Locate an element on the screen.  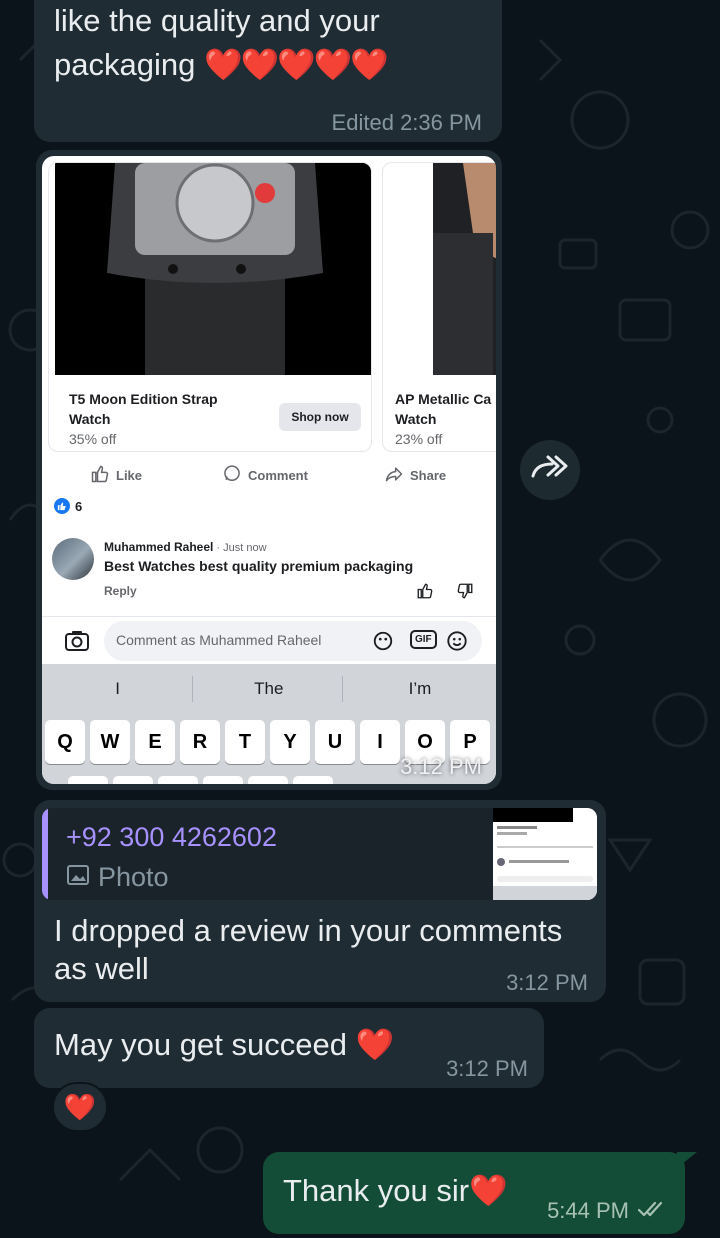
key-u: U is located at coordinates (335, 742).